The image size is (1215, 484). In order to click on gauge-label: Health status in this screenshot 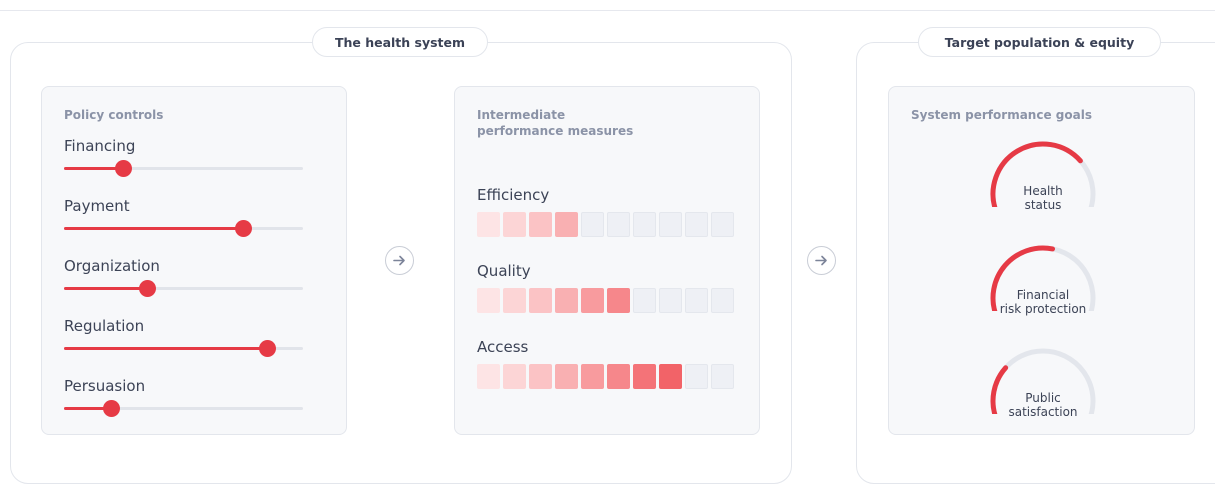, I will do `click(1043, 198)`.